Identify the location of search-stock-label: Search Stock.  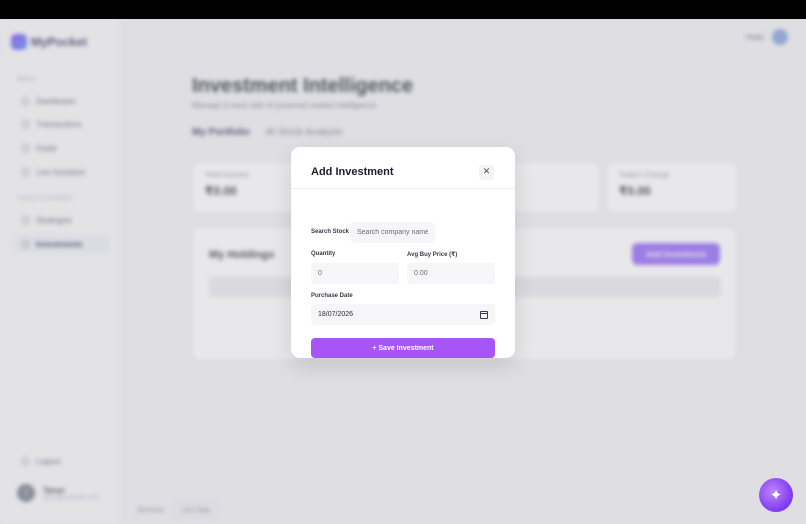
(330, 232).